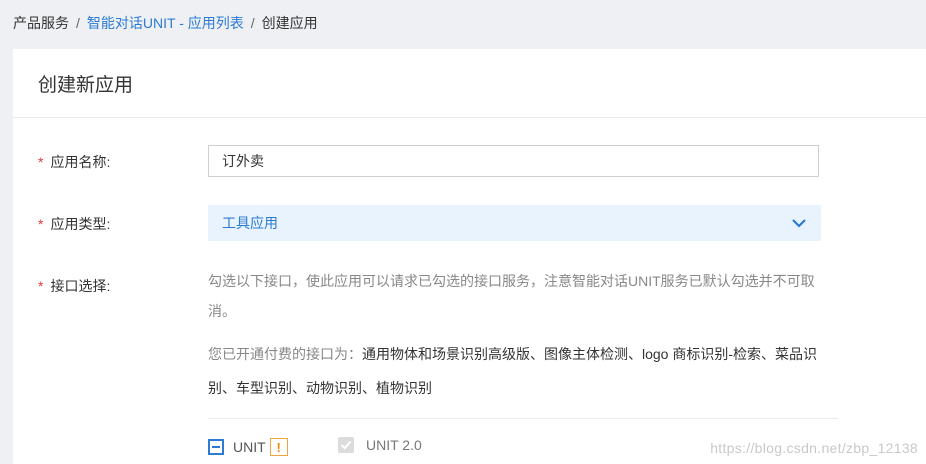 The width and height of the screenshot is (926, 464). What do you see at coordinates (513, 161) in the screenshot?
I see `app-name-input: 订外卖` at bounding box center [513, 161].